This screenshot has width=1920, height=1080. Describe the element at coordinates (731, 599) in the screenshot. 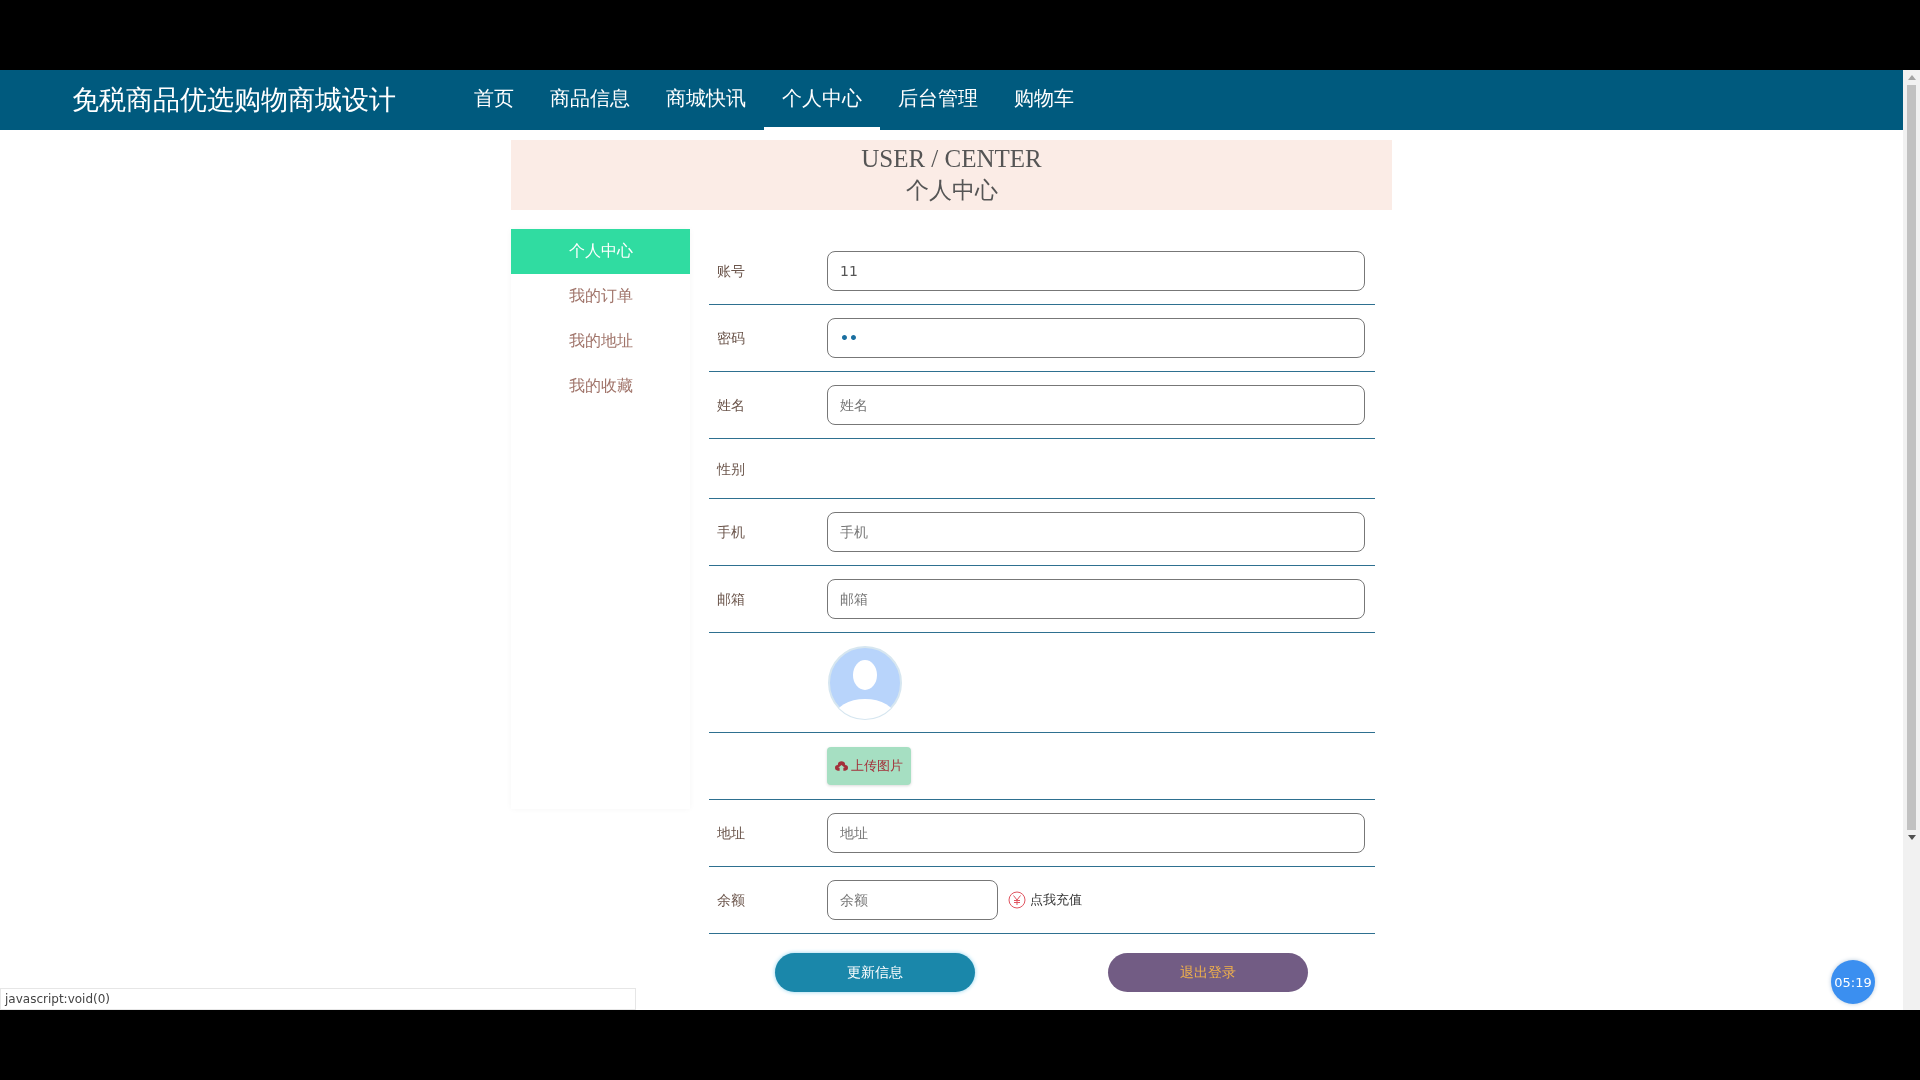

I see `field-label: 邮箱` at that location.